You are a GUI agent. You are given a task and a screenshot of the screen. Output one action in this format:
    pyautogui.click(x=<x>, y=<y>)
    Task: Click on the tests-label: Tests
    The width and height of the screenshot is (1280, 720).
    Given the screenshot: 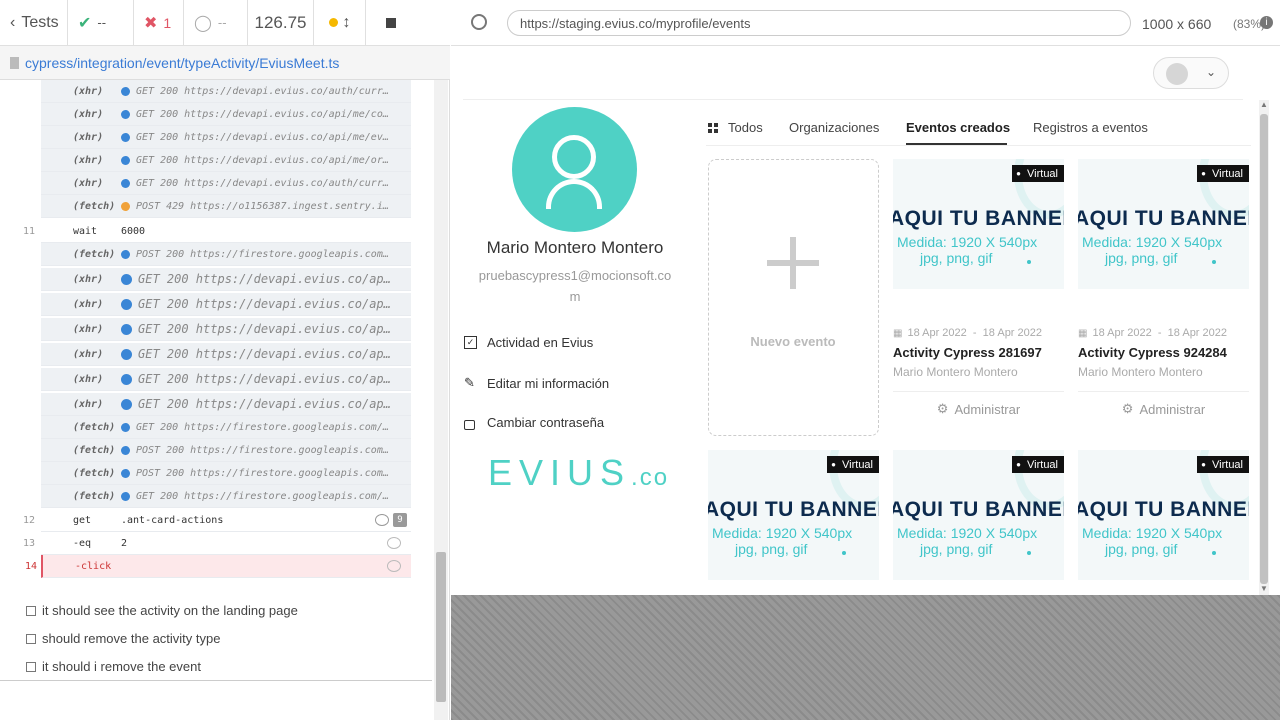 What is the action you would take?
    pyautogui.click(x=40, y=22)
    